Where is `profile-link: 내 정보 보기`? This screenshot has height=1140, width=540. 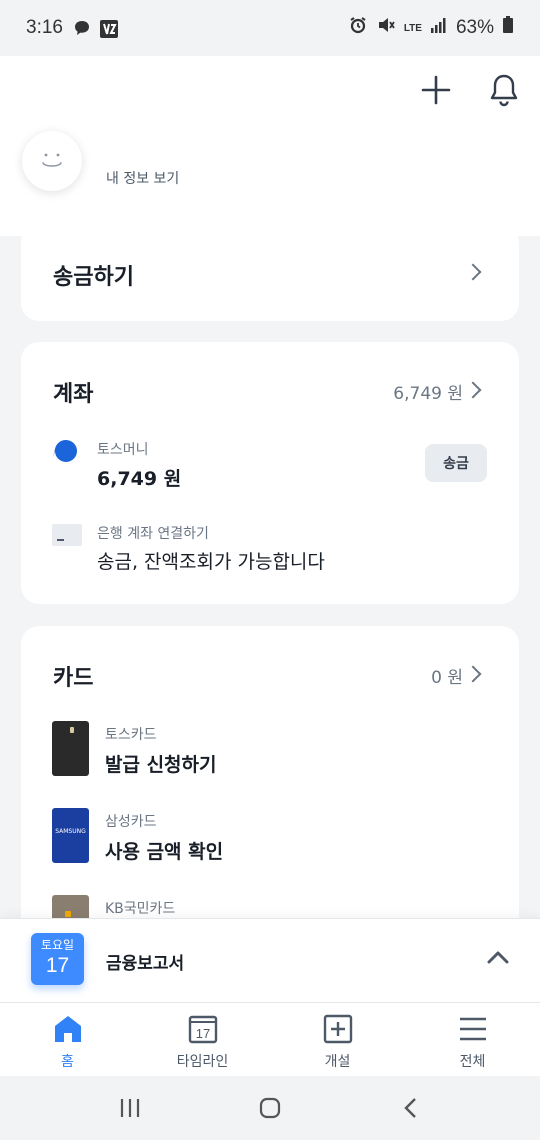 profile-link: 내 정보 보기 is located at coordinates (142, 178).